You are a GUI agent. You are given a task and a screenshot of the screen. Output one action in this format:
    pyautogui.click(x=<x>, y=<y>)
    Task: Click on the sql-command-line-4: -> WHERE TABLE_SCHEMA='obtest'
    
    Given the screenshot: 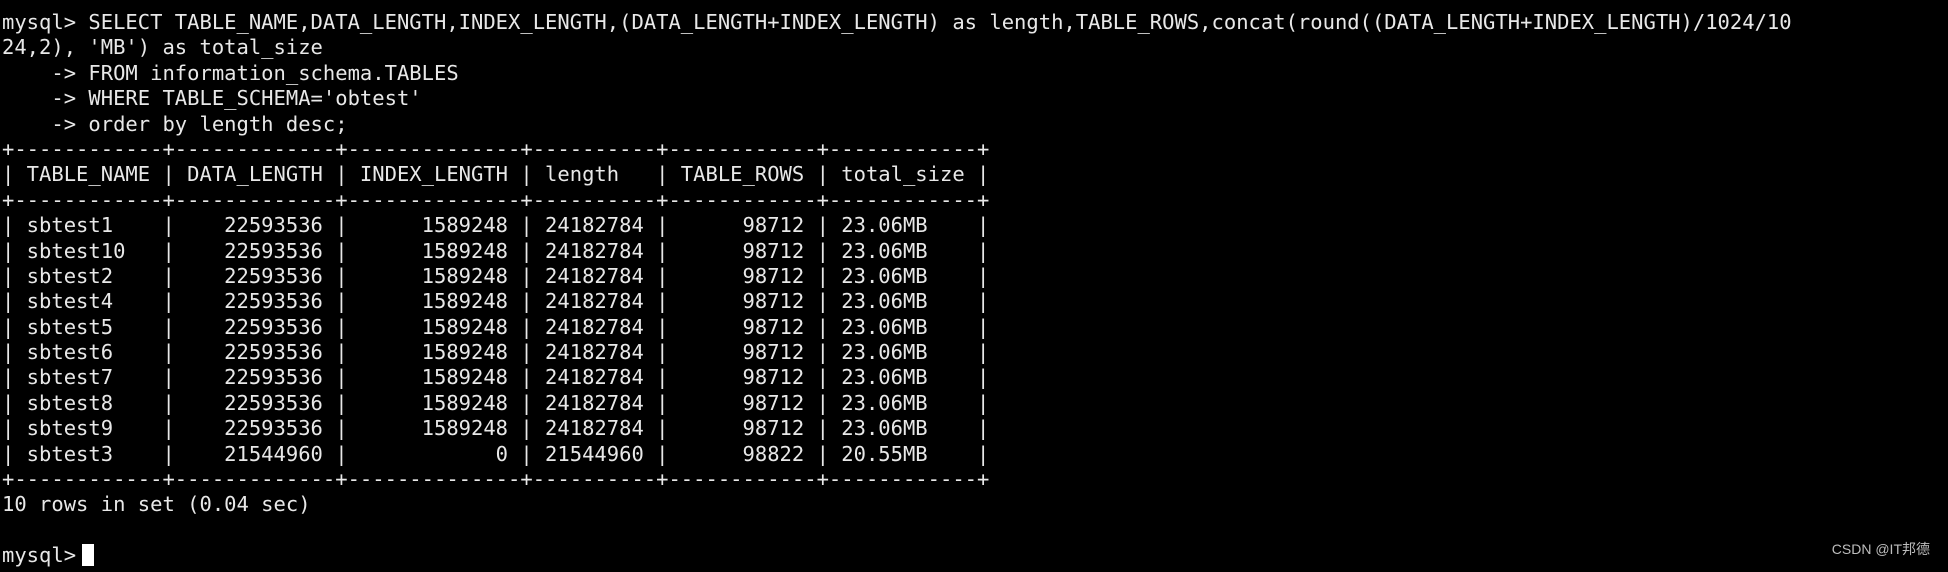 What is the action you would take?
    pyautogui.click(x=212, y=98)
    